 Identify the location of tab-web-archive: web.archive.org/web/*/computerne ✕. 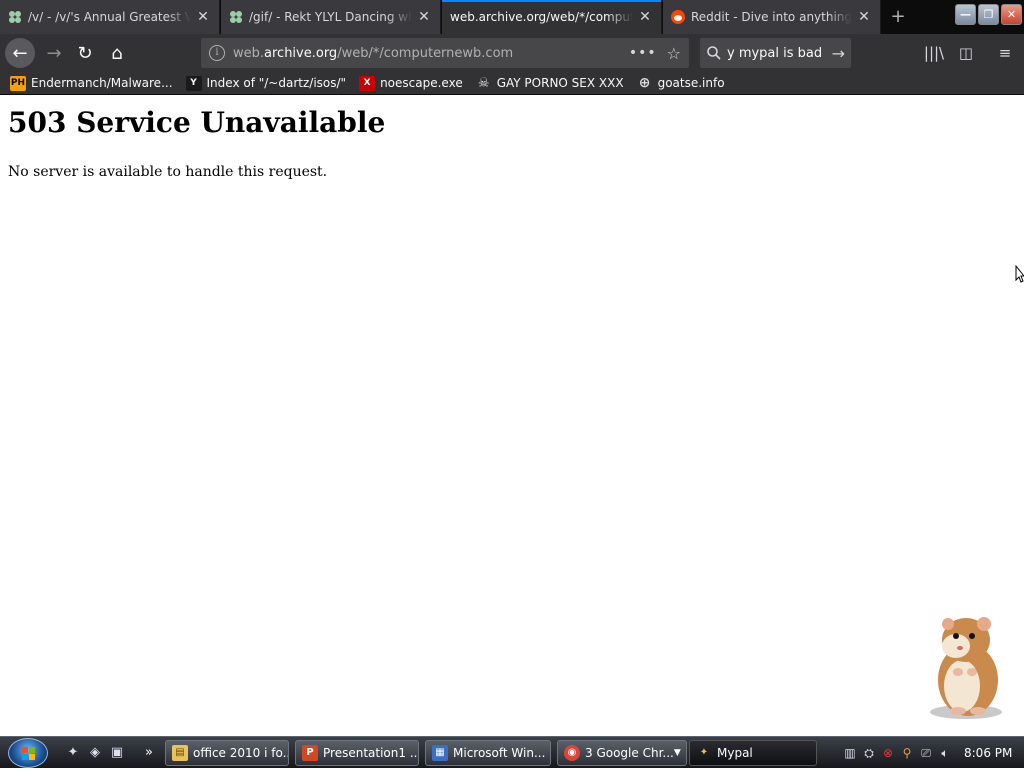
(552, 17).